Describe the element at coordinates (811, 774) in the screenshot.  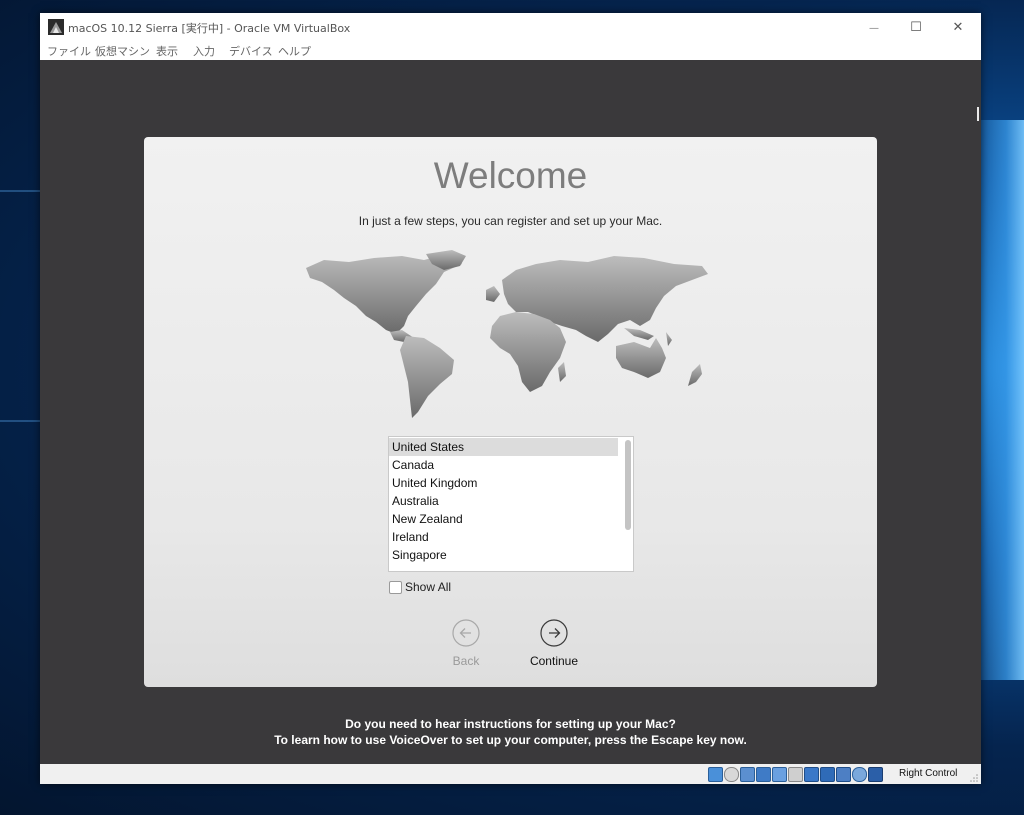
I see `display-icon` at that location.